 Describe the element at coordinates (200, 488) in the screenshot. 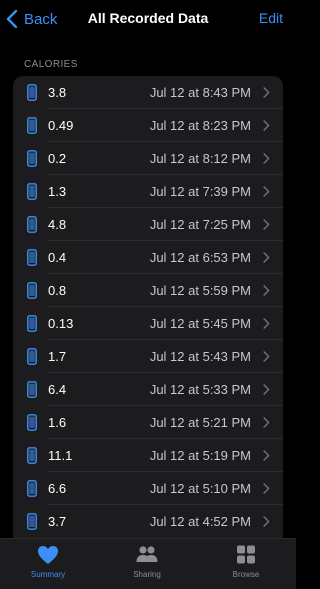

I see `record-date: Jul 12 at 5:10 PM` at that location.